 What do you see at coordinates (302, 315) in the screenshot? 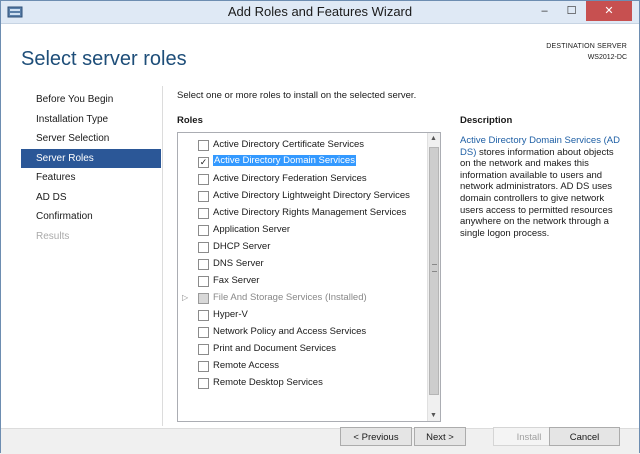
I see `role-item: Hyper-V` at bounding box center [302, 315].